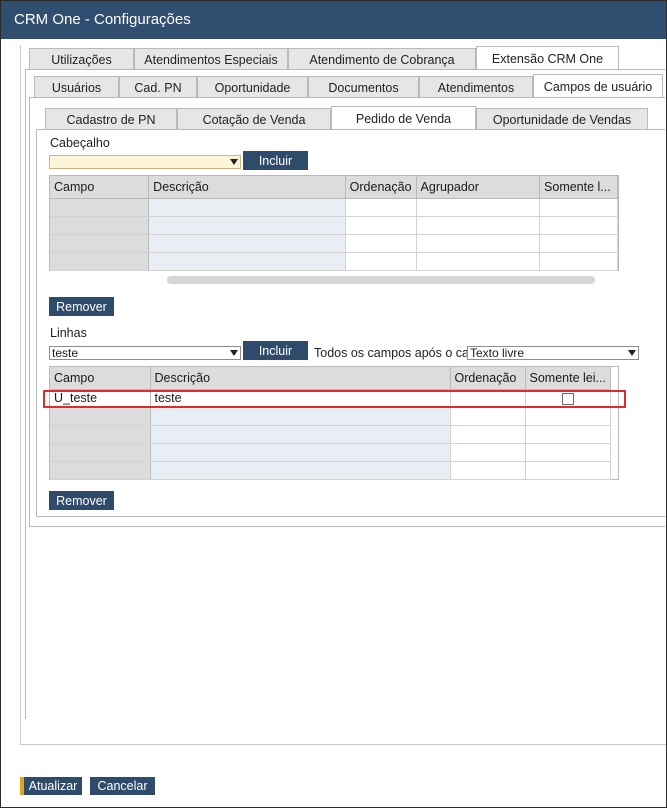 The height and width of the screenshot is (808, 667). I want to click on tab-documentos: Documentos, so click(363, 87).